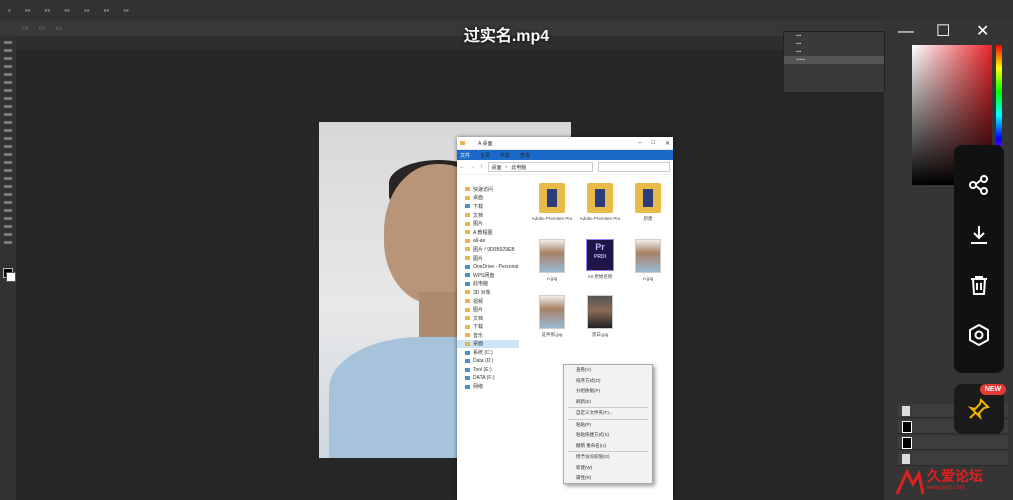 This screenshot has height=500, width=1013. I want to click on close-video-button: ✕, so click(982, 32).